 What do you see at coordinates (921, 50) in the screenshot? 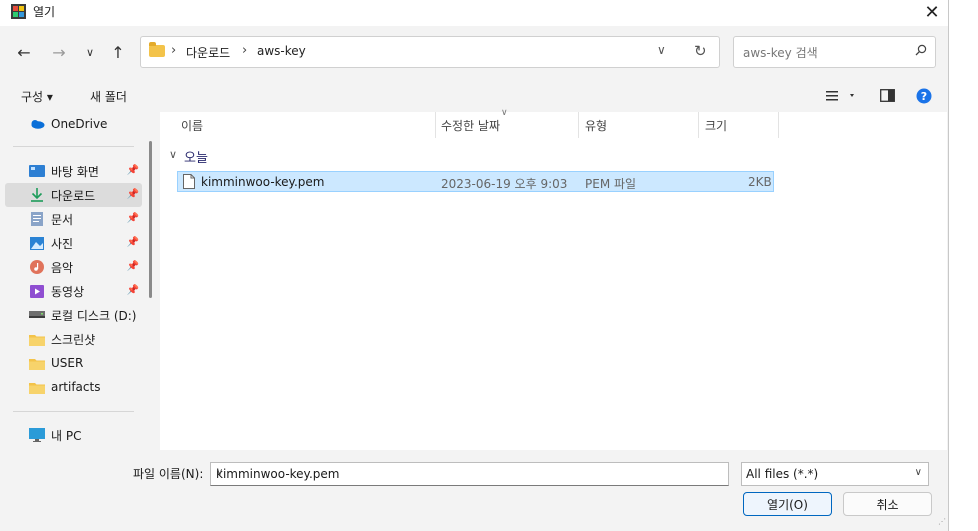
I see `search-icon` at bounding box center [921, 50].